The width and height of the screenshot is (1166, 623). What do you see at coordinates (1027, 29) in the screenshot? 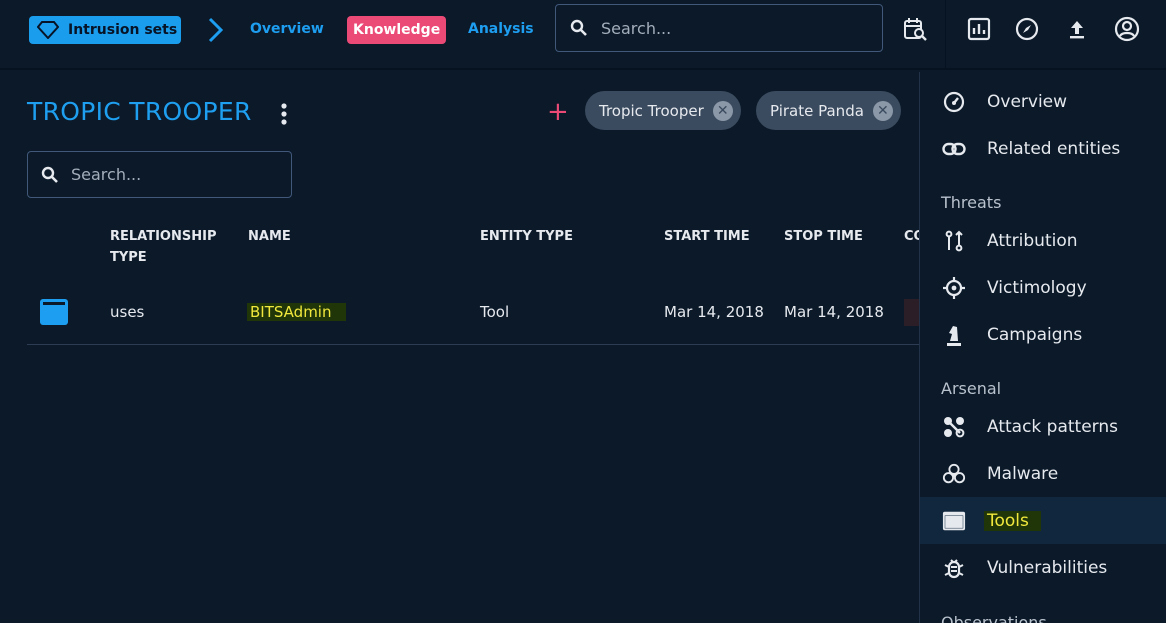
I see `compass-icon` at bounding box center [1027, 29].